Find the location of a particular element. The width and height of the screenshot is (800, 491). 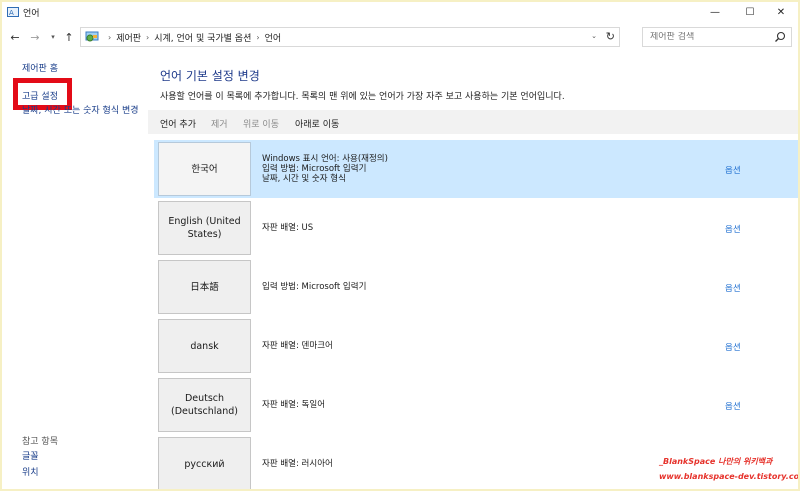

maximize-button: ☐ is located at coordinates (750, 12).